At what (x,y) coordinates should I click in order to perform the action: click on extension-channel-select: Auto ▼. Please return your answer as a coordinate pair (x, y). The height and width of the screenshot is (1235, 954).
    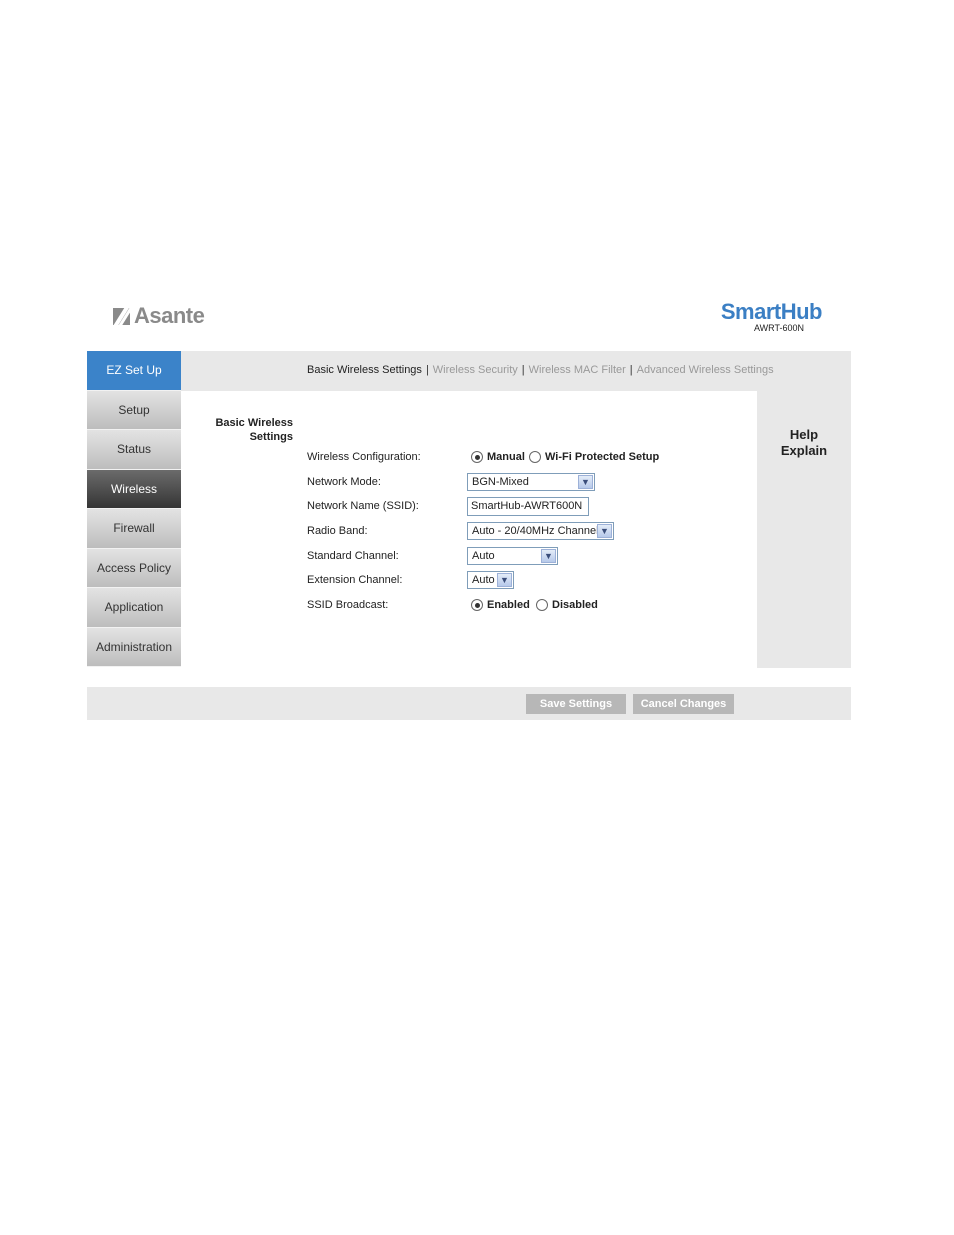
    Looking at the image, I should click on (490, 580).